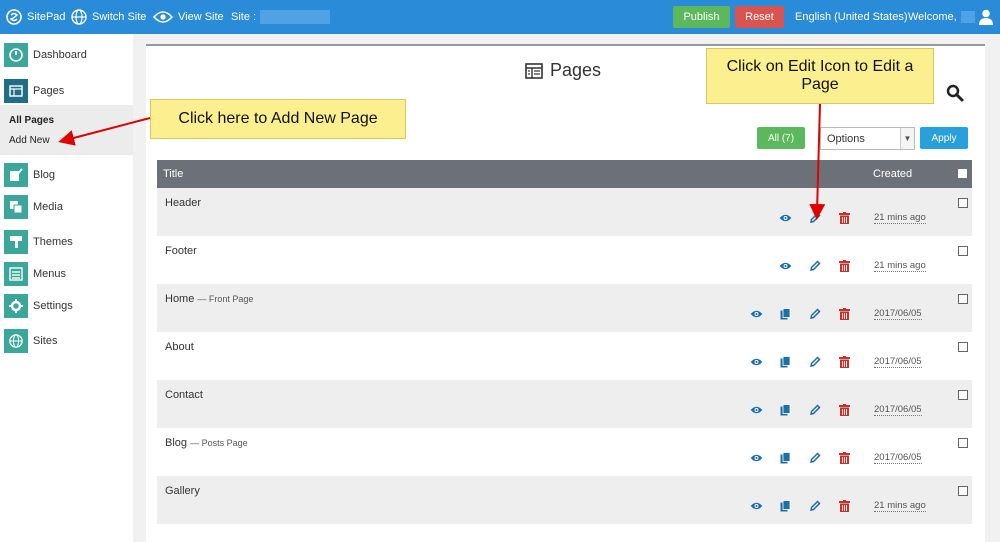  What do you see at coordinates (564, 260) in the screenshot?
I see `table-row: Footer 21 mins ago` at bounding box center [564, 260].